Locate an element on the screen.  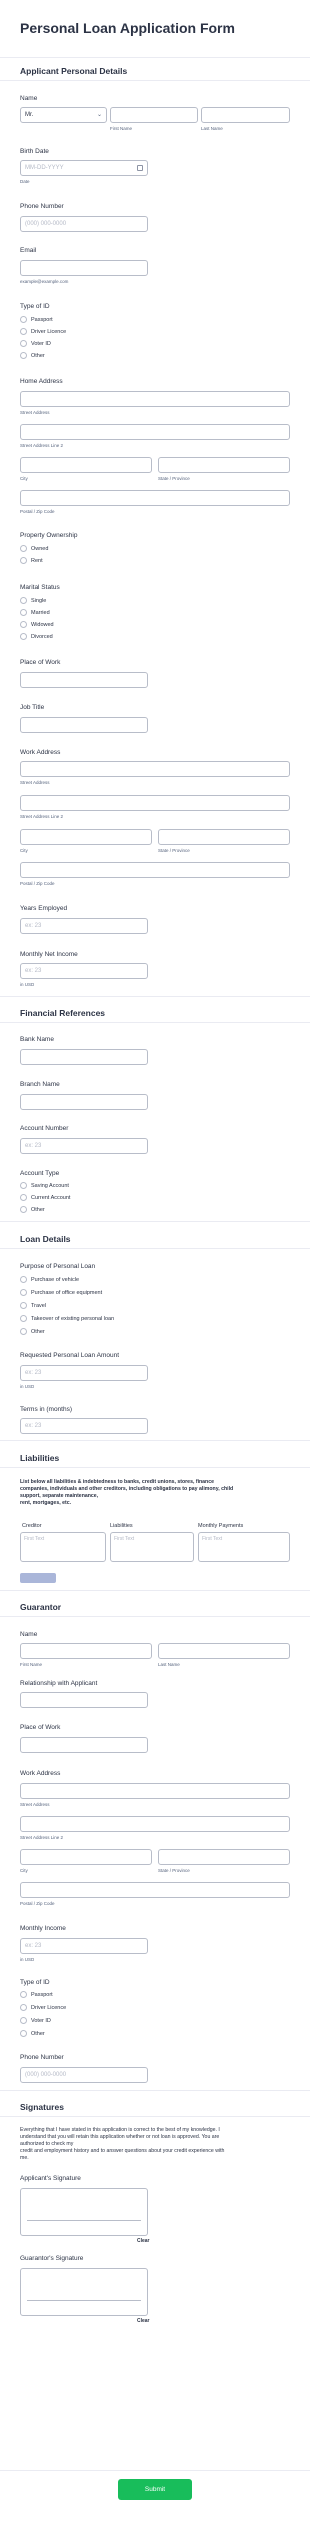
radio-current-account: Current Account is located at coordinates (45, 1197).